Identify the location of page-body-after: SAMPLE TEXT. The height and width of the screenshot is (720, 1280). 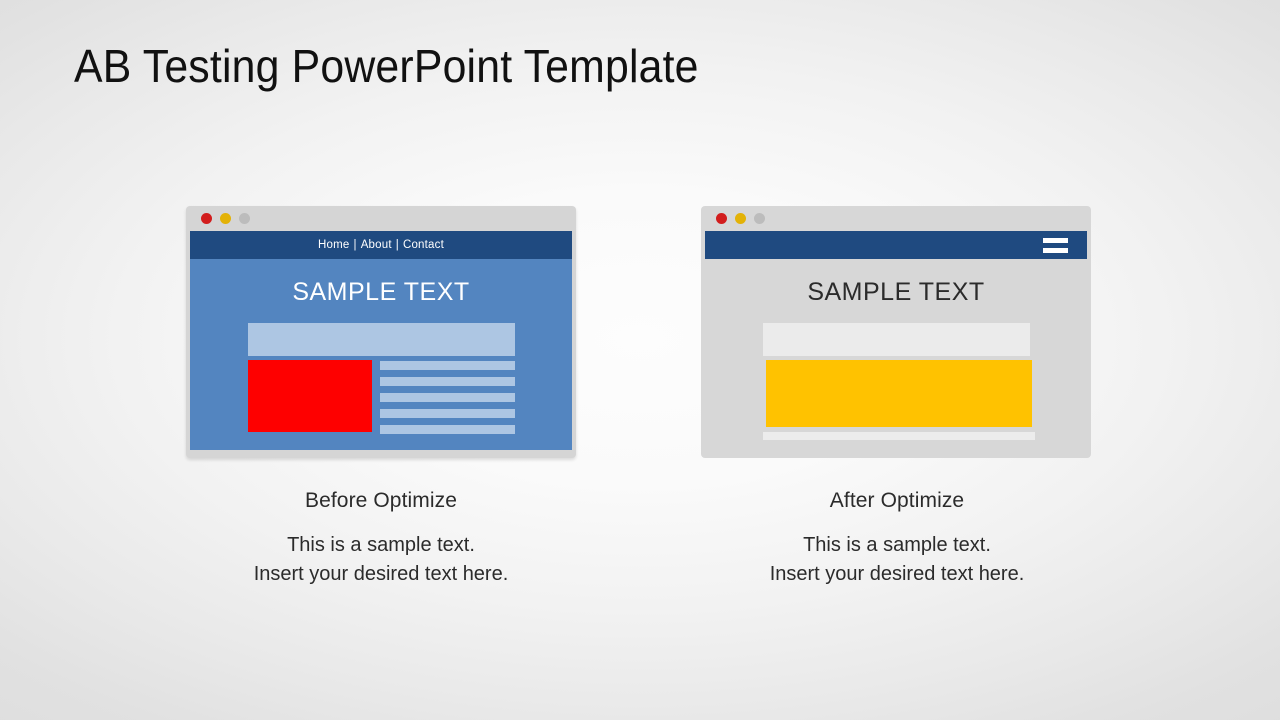
(896, 354).